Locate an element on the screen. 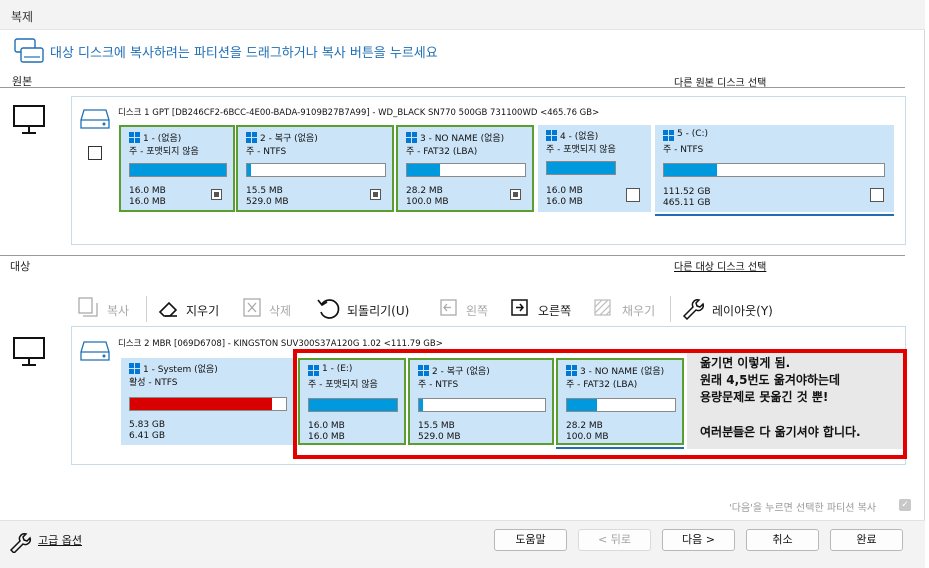 This screenshot has height=568, width=929. partition-used: 15.5 MB is located at coordinates (264, 191).